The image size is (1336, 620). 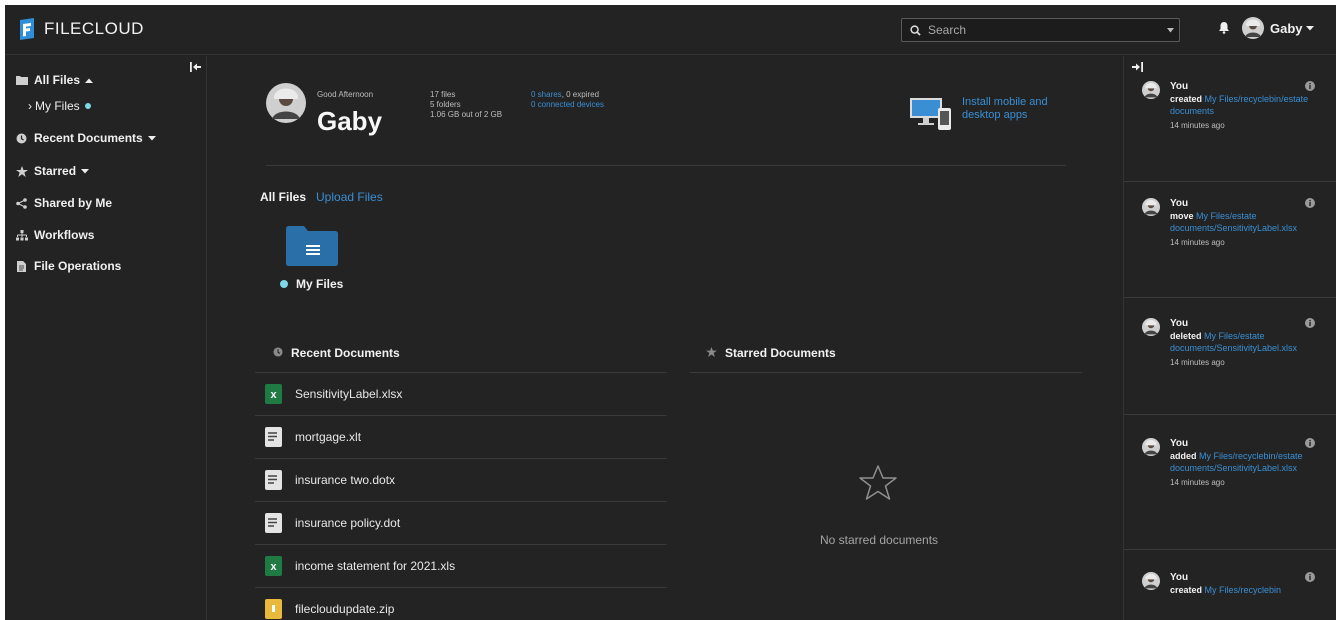 I want to click on file-name: mortgage.xlt, so click(x=328, y=437).